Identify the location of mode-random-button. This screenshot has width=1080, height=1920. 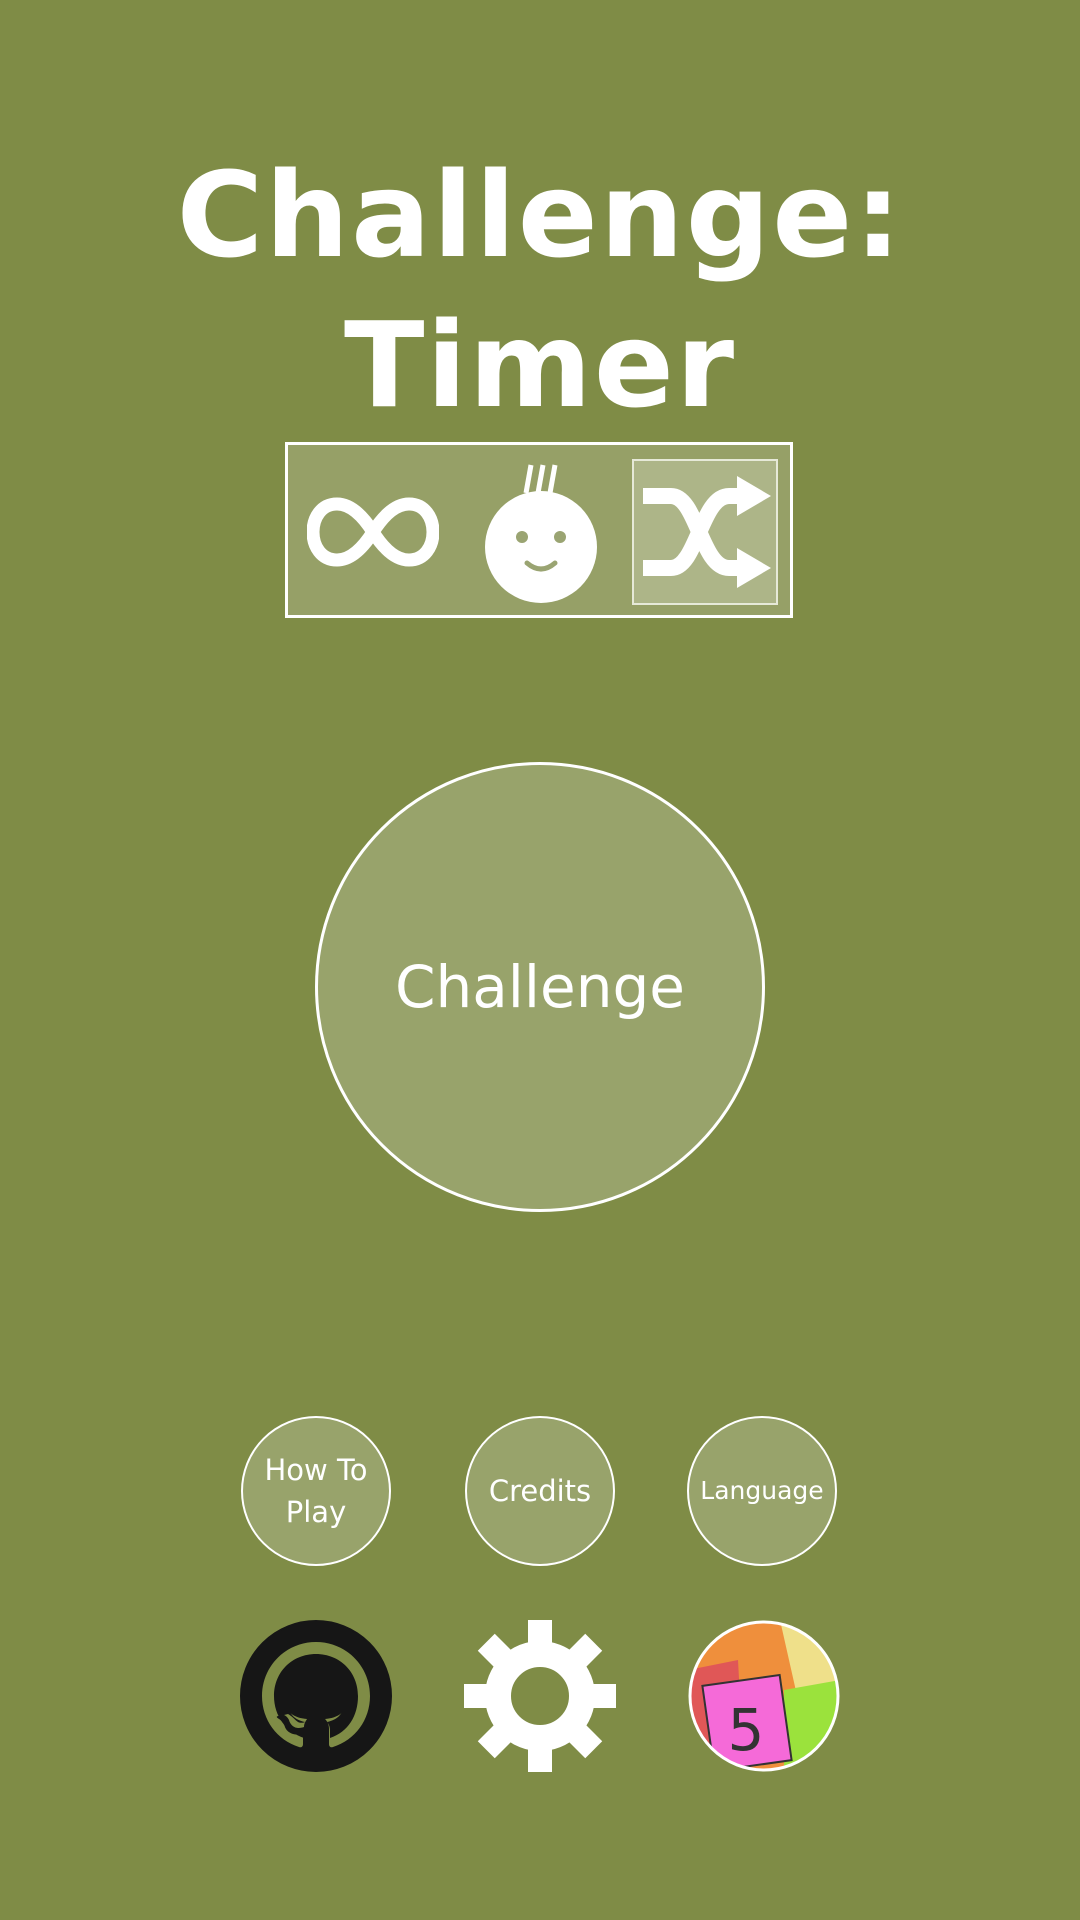
(705, 532).